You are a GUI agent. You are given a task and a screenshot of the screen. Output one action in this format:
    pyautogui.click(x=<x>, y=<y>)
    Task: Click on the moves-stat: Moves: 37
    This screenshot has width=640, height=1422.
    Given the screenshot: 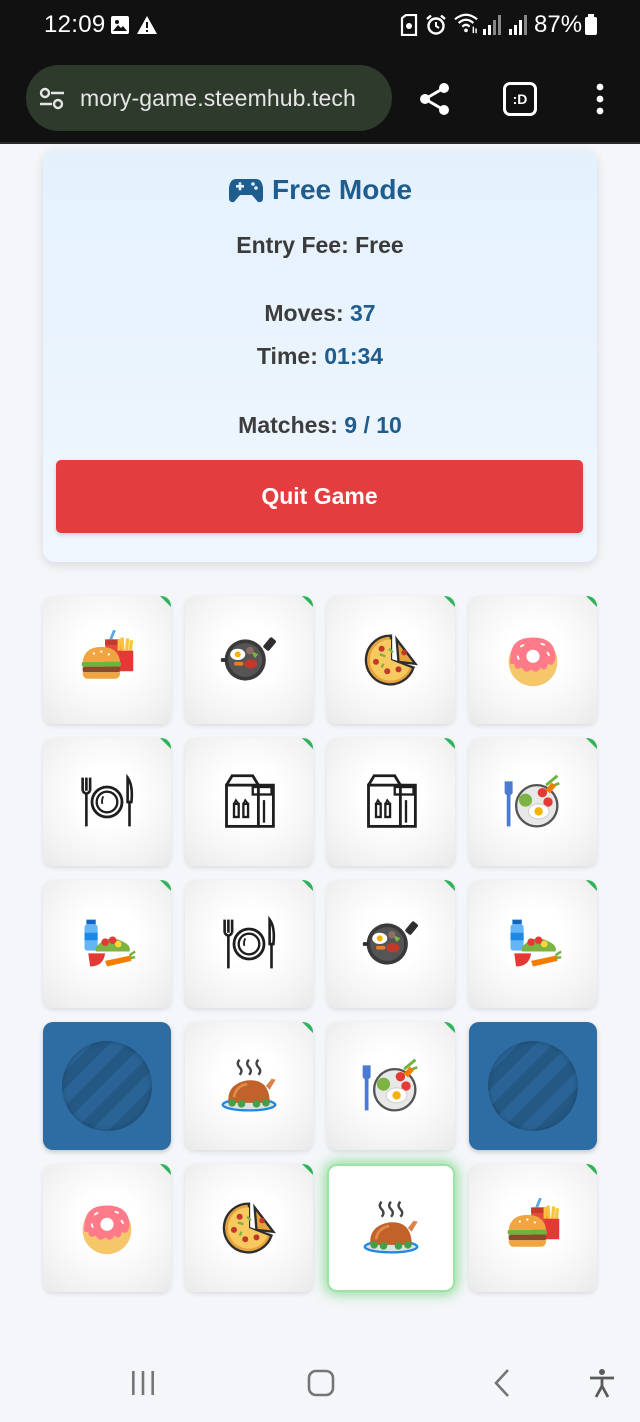 What is the action you would take?
    pyautogui.click(x=320, y=313)
    